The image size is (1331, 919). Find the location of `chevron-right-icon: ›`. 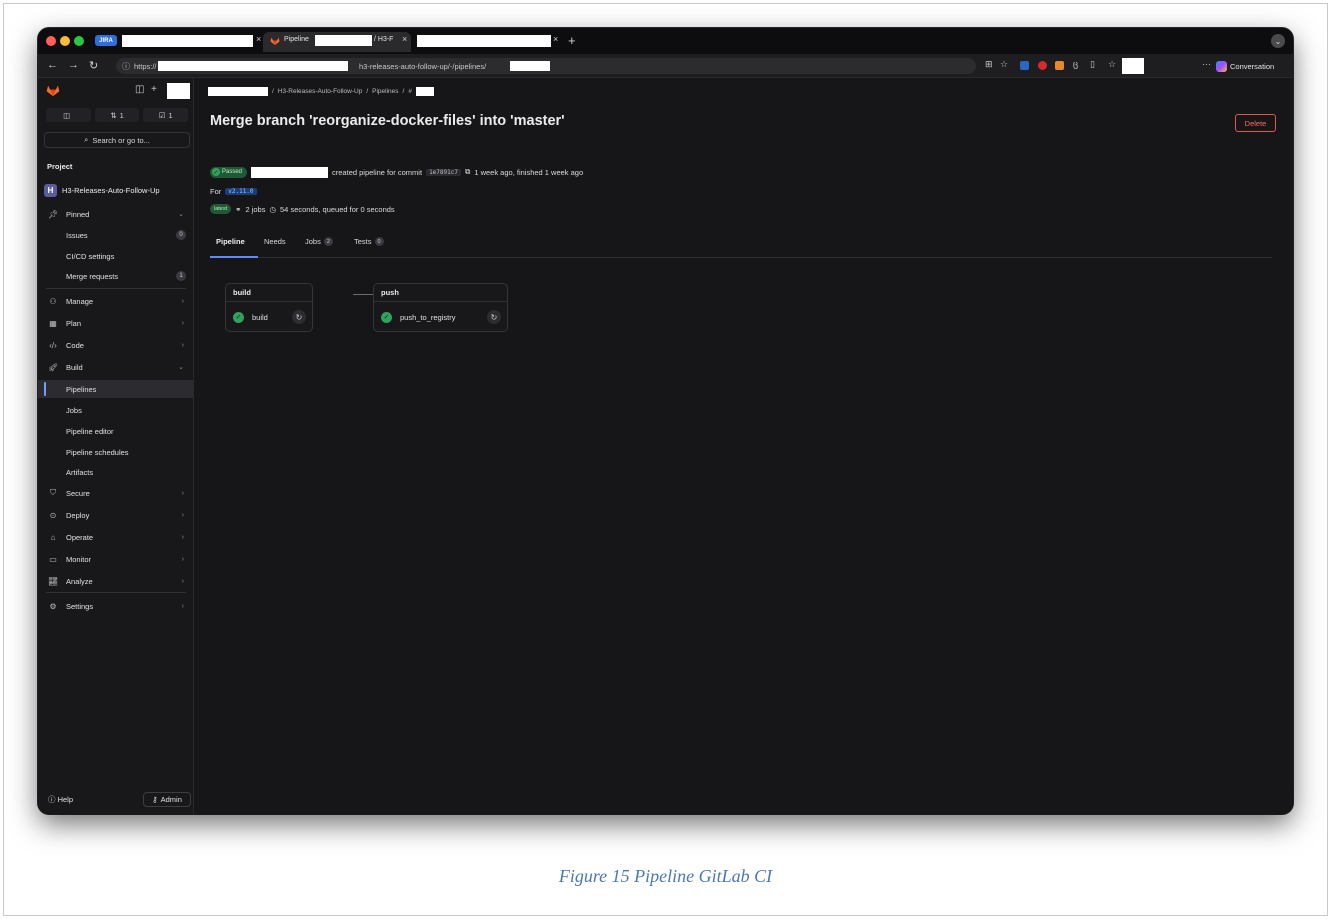

chevron-right-icon: › is located at coordinates (182, 301).